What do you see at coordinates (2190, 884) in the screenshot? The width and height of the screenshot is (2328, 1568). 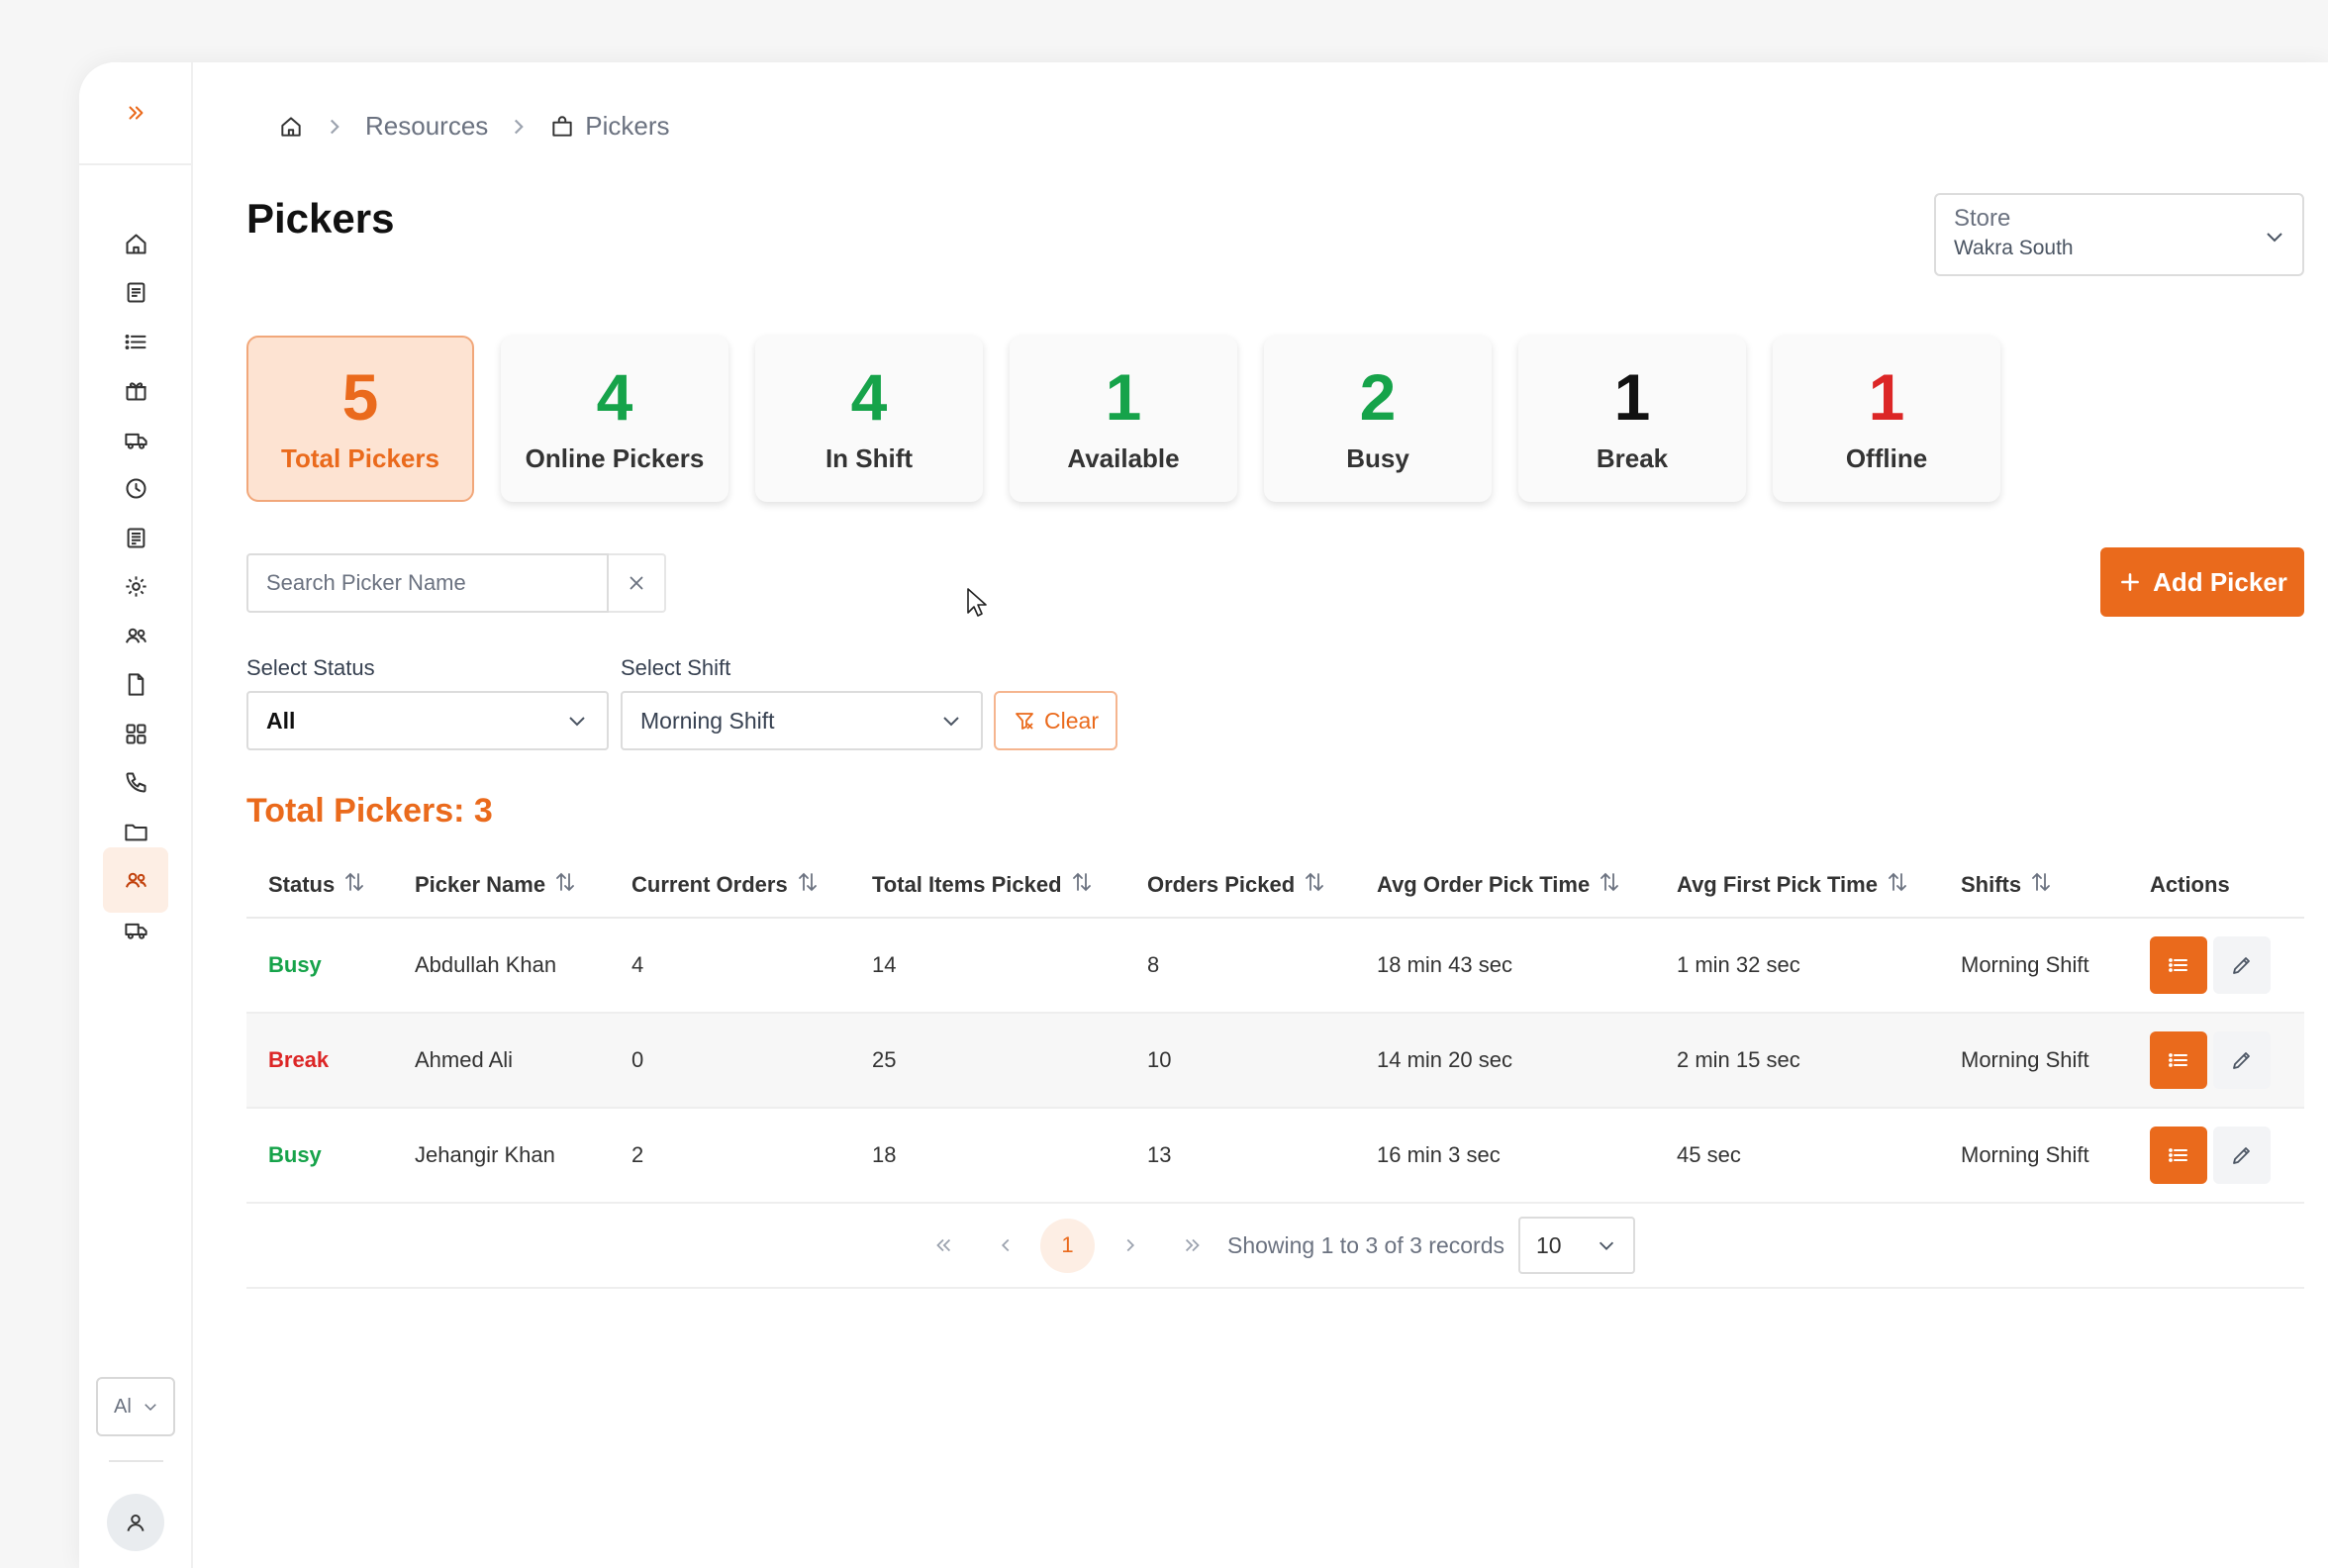 I see `column-header-label: Actions` at bounding box center [2190, 884].